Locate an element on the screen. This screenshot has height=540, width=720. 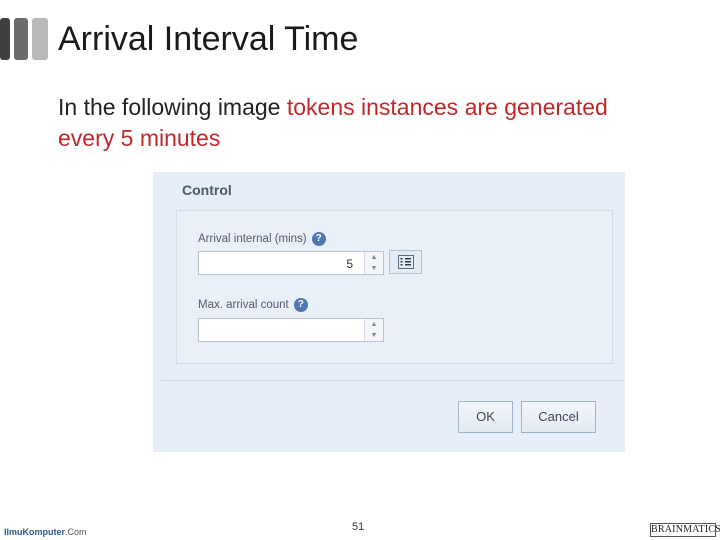
max-arrival-count-label: Max. arrival count ? is located at coordinates (253, 305).